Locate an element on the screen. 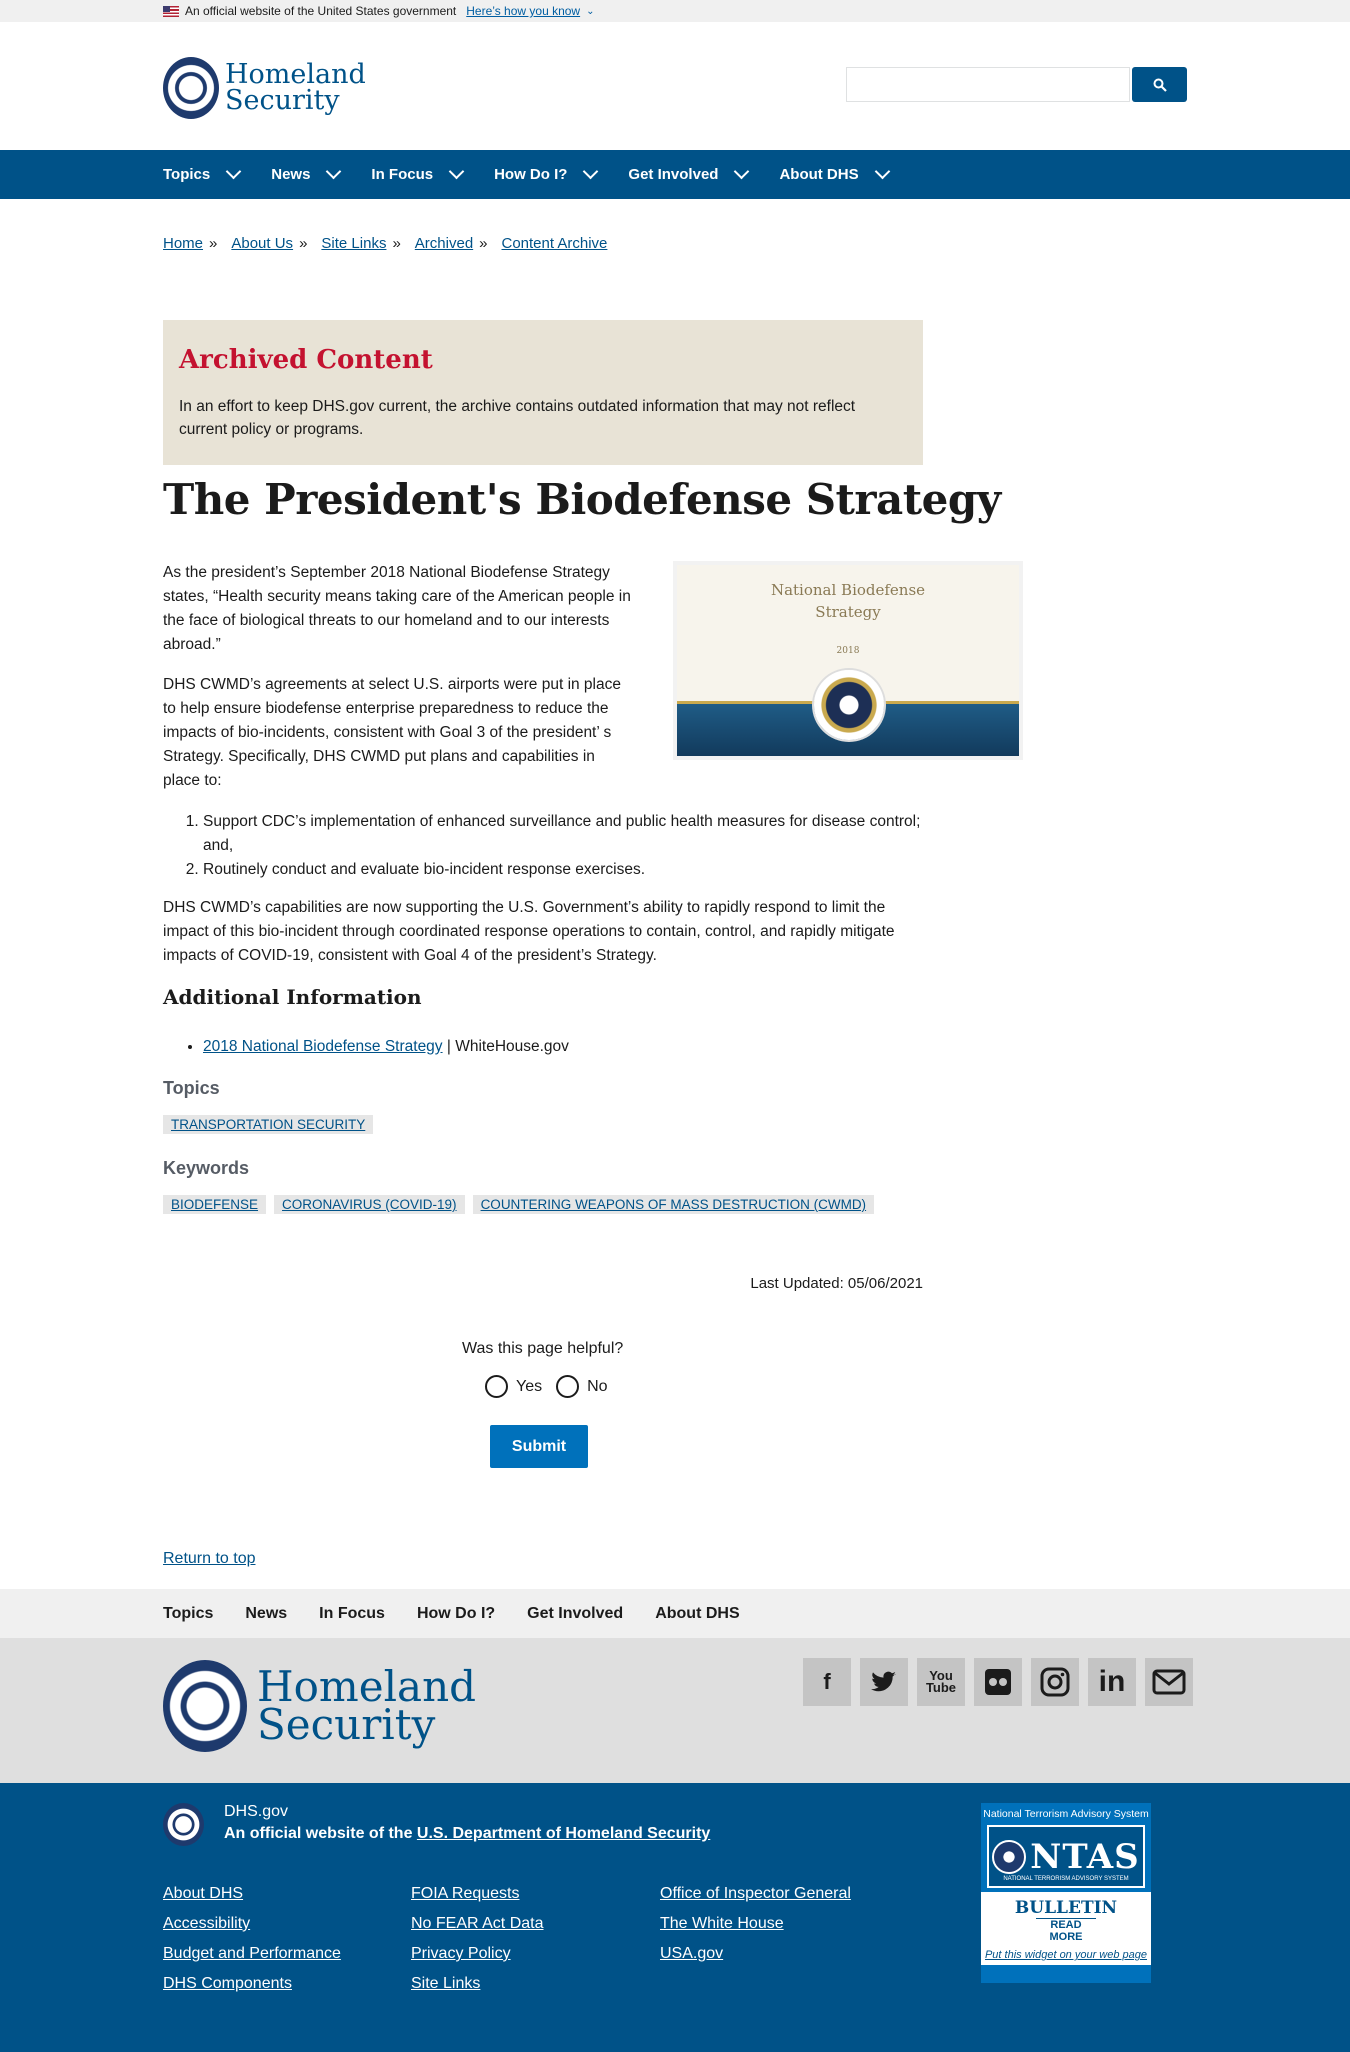  biodefense-strategy-link: 2018 National Biodefense Strategy is located at coordinates (323, 1046).